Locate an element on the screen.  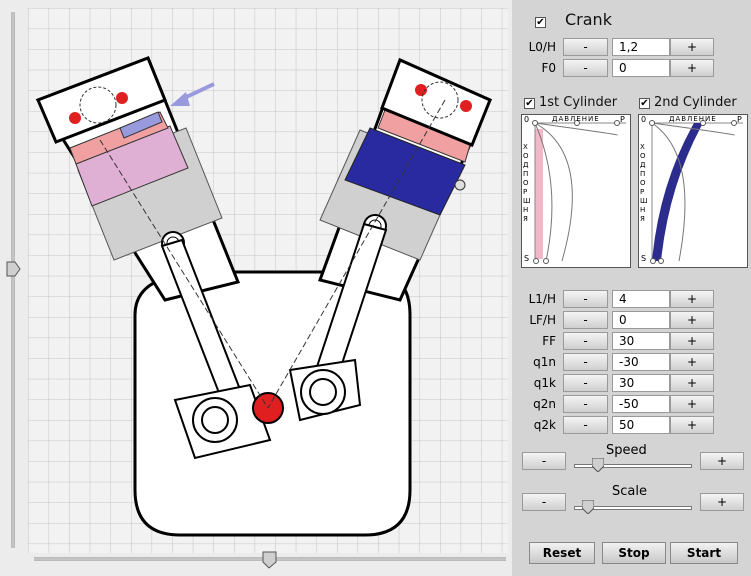
q1n-minus-button: - is located at coordinates (585, 362).